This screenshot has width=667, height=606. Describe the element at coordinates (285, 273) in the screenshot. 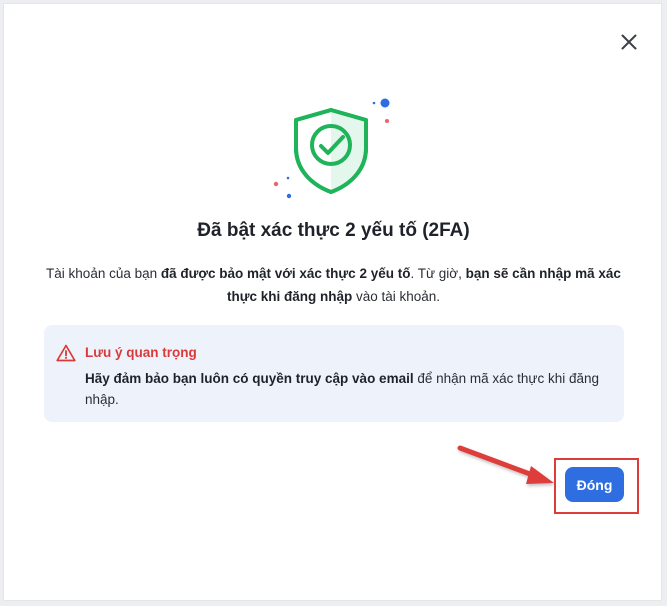

I see `description-bold-text: đã được bảo mật với xác thực 2 yếu tố` at that location.